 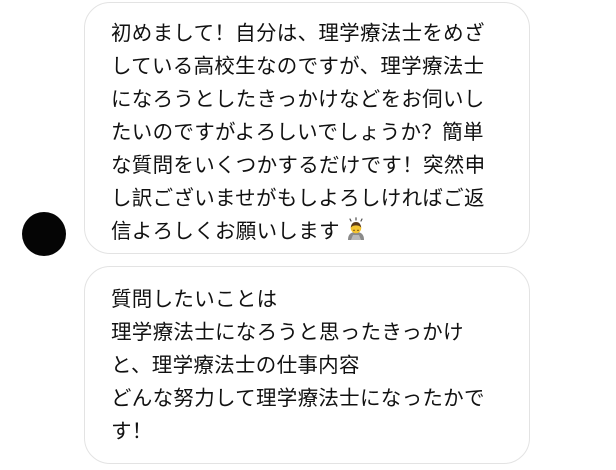 What do you see at coordinates (298, 398) in the screenshot?
I see `message-line: どんな努力して理学療法士になったかで` at bounding box center [298, 398].